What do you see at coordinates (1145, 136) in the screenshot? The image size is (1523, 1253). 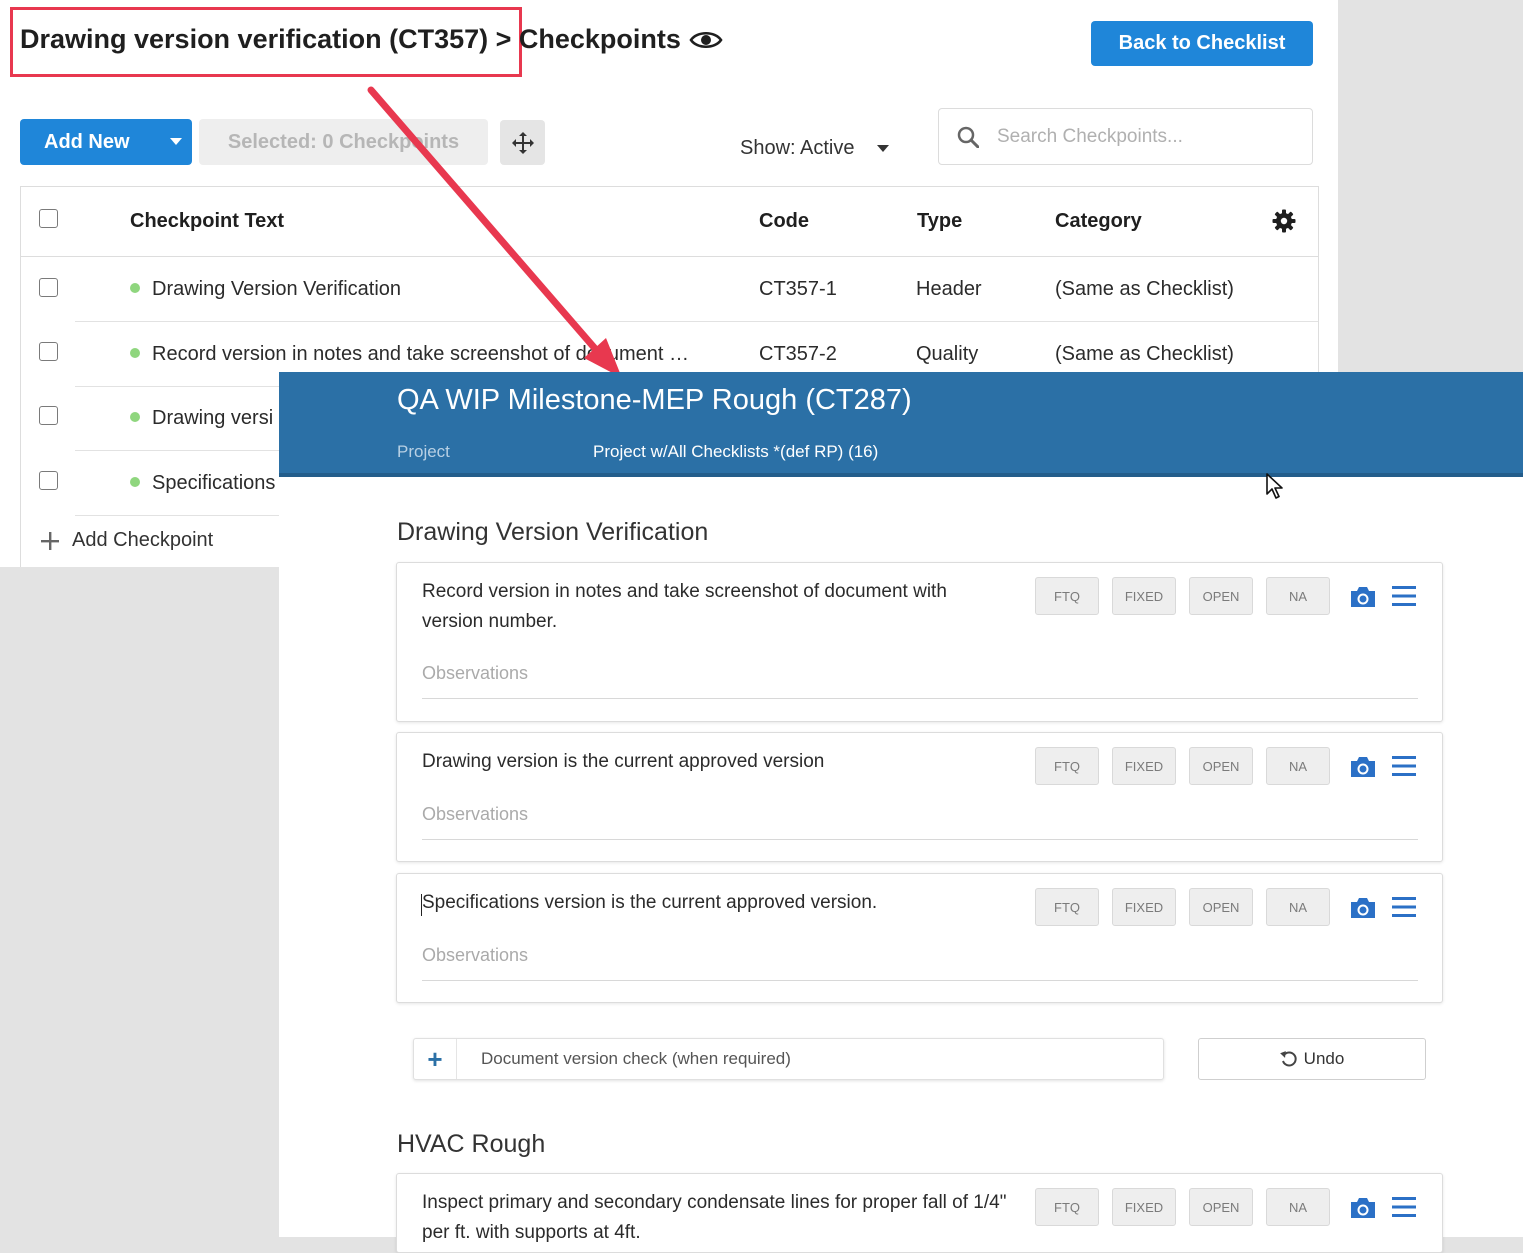 I see `search-input` at bounding box center [1145, 136].